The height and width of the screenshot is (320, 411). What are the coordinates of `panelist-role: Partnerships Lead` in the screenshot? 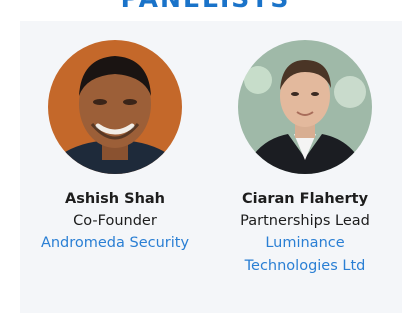 It's located at (305, 221).